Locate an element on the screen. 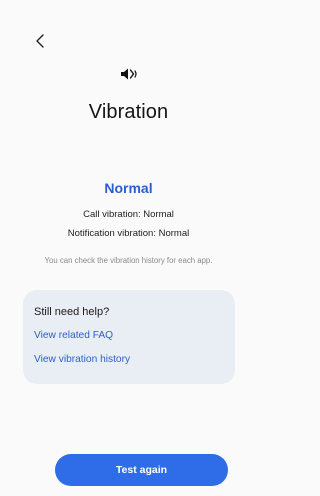 The width and height of the screenshot is (320, 496). notification-vibration-text: Notification vibration: Normal is located at coordinates (128, 233).